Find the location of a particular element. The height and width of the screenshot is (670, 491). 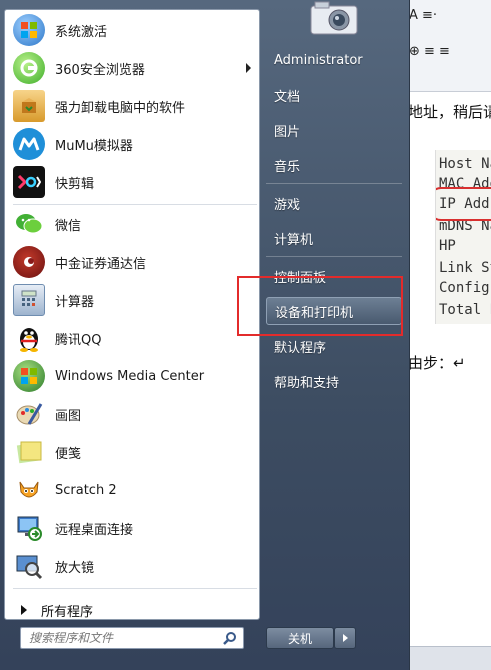

program-item: 远程桌面连接 is located at coordinates (133, 528).